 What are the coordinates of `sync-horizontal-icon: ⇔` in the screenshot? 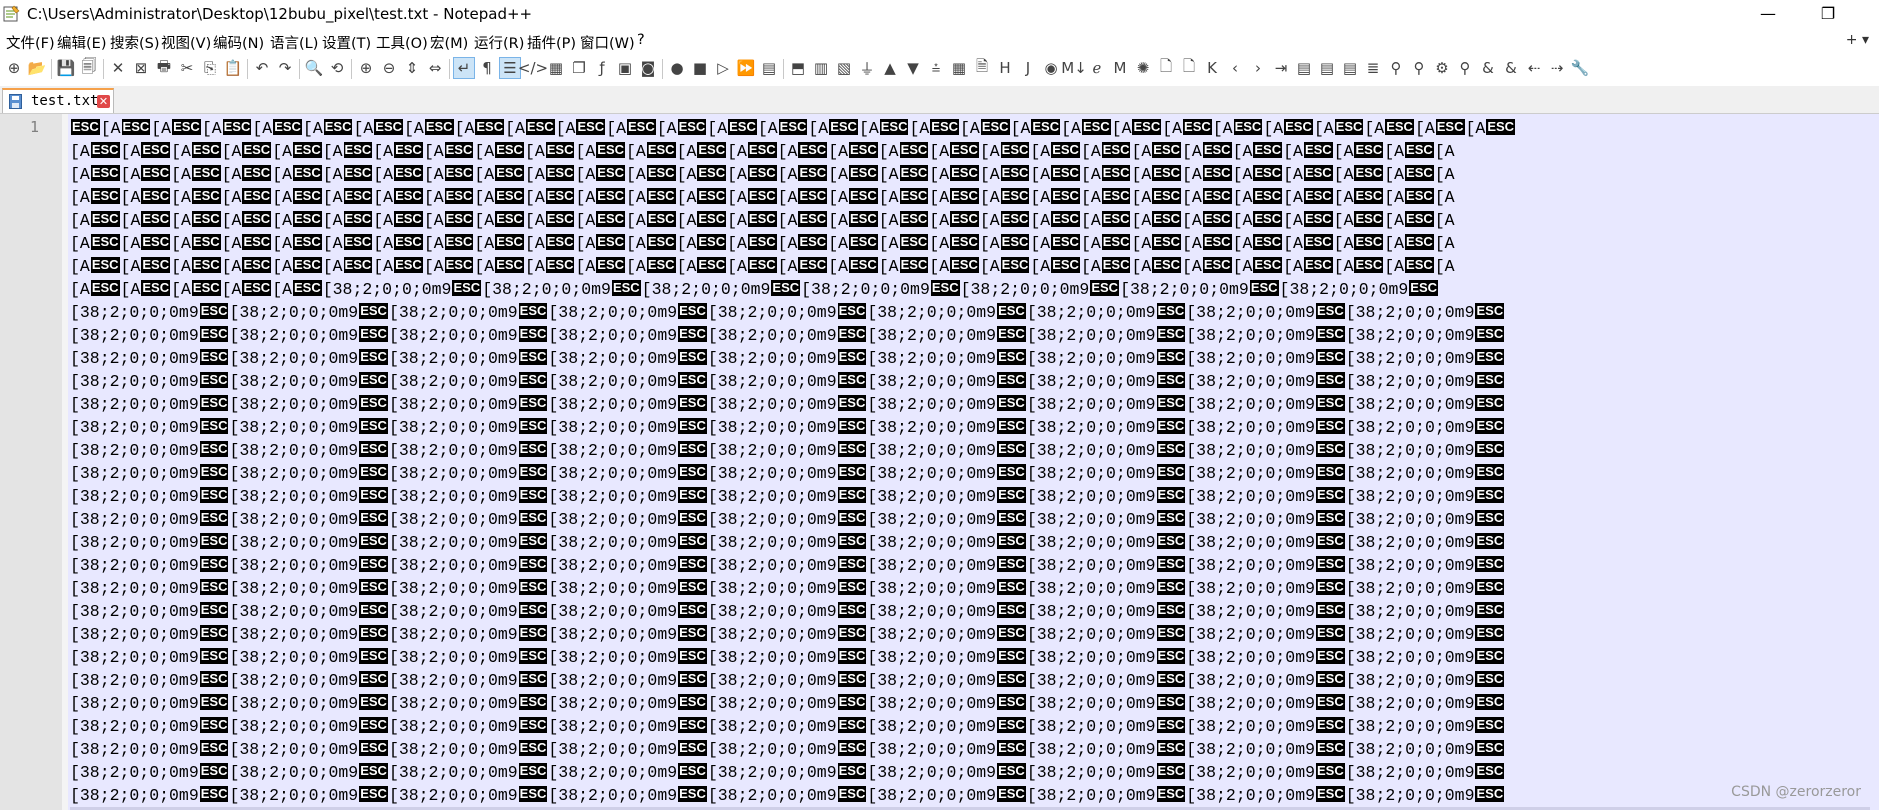 It's located at (435, 68).